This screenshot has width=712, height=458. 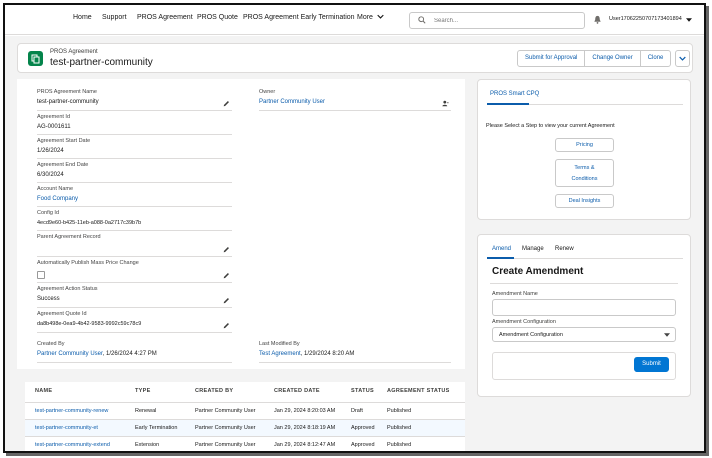 I want to click on field-value: AG-0001611, so click(x=54, y=127).